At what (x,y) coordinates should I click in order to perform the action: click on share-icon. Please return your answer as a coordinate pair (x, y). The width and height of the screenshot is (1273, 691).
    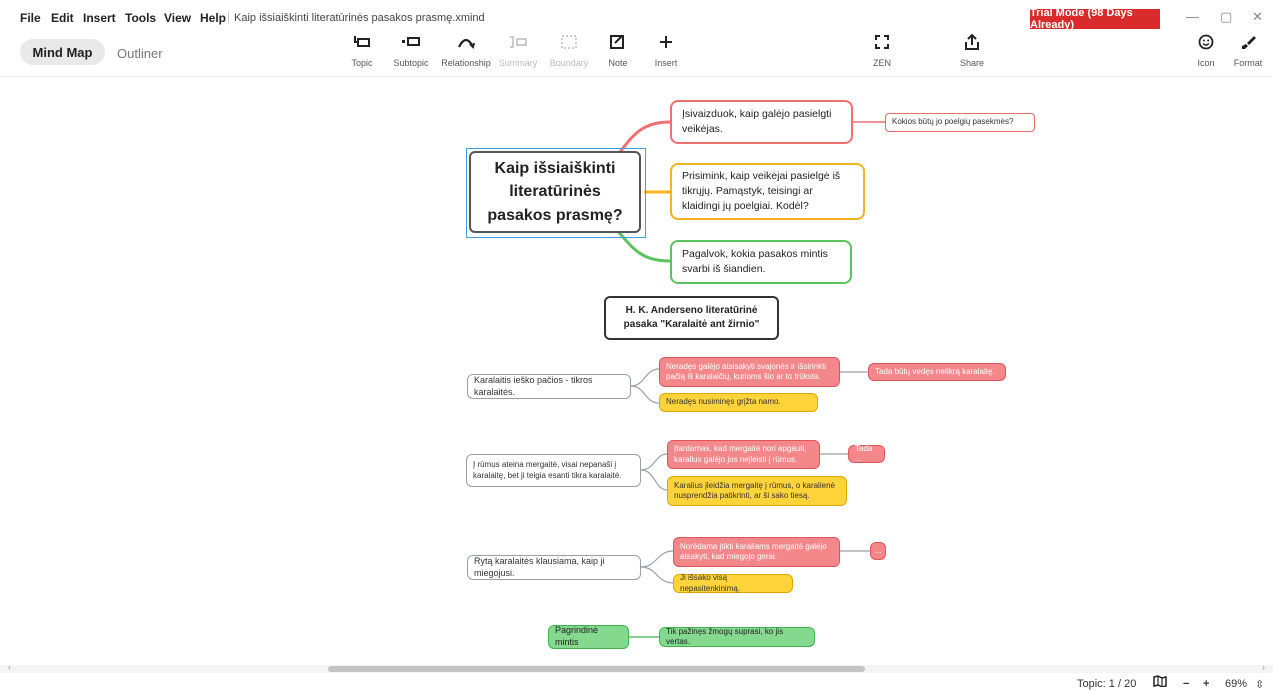
    Looking at the image, I should click on (972, 42).